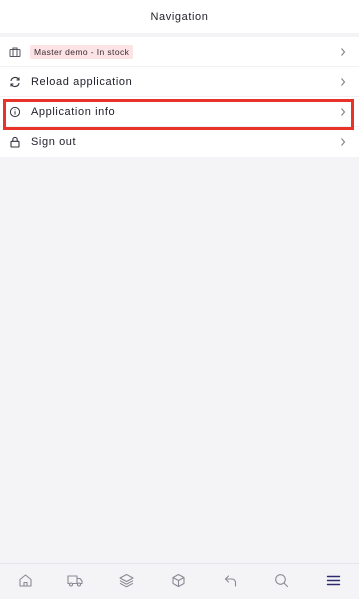 The width and height of the screenshot is (359, 599). I want to click on search-icon, so click(281, 580).